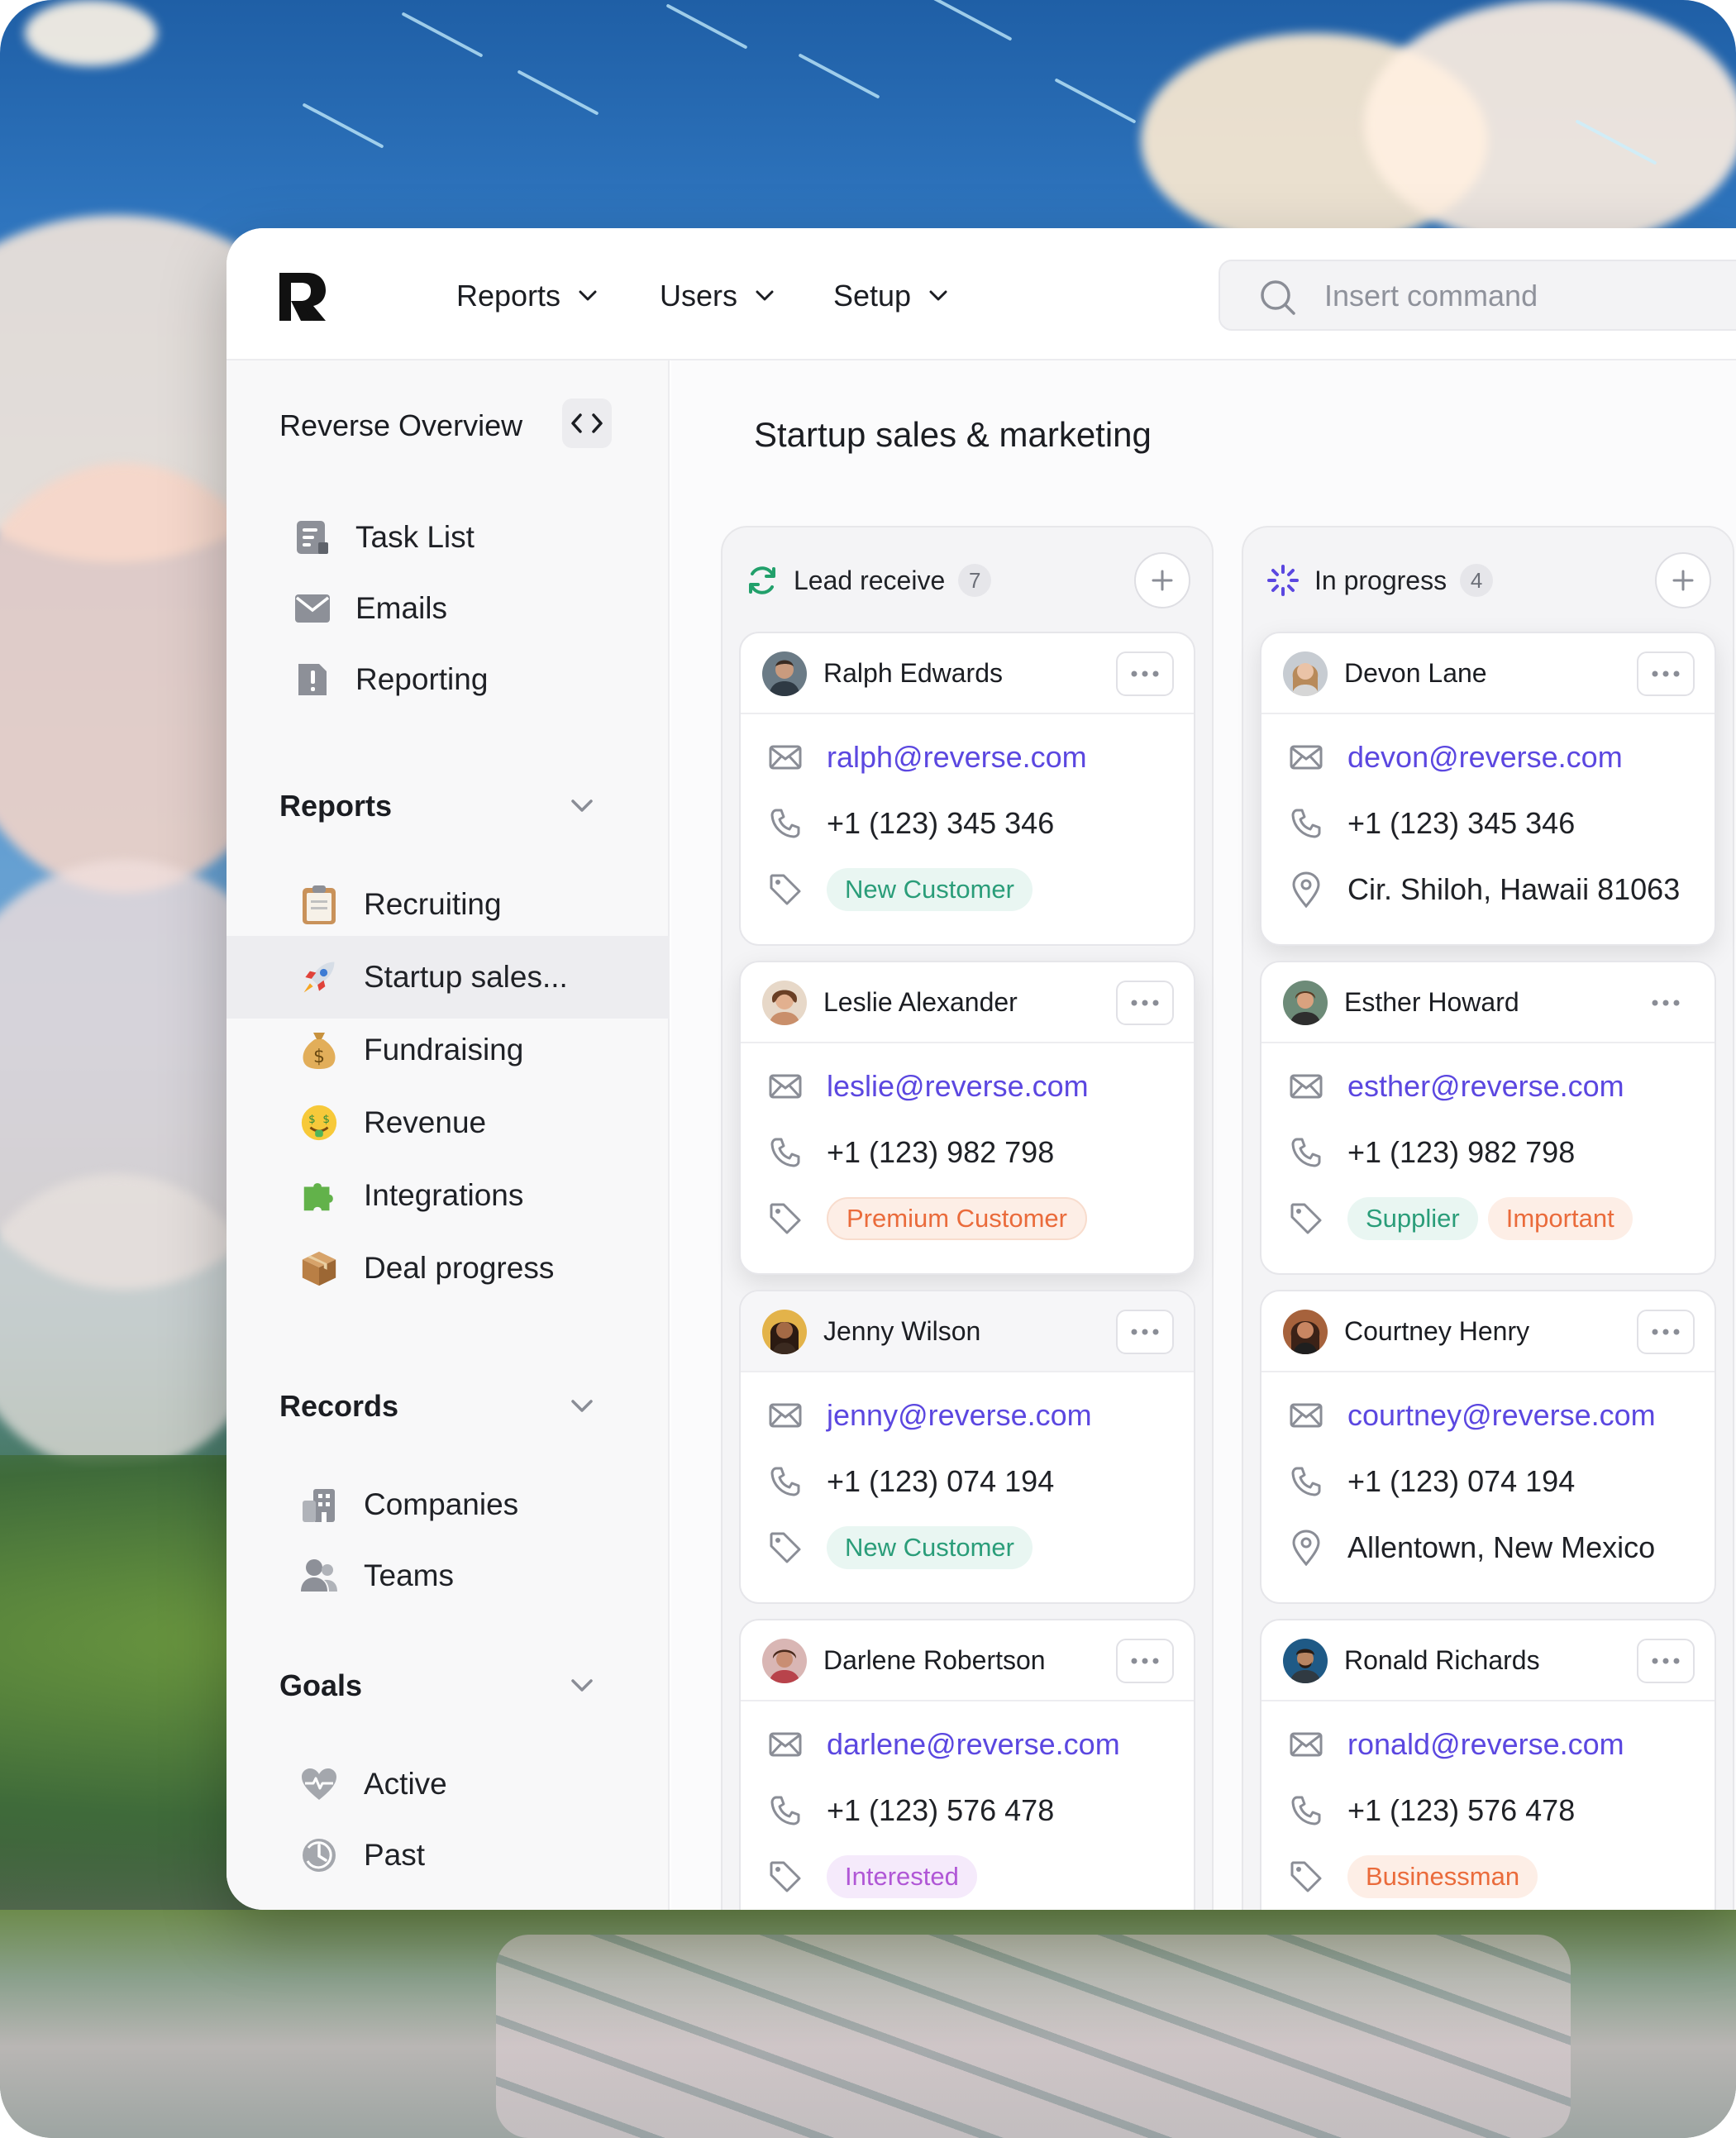  I want to click on search-input, so click(1530, 296).